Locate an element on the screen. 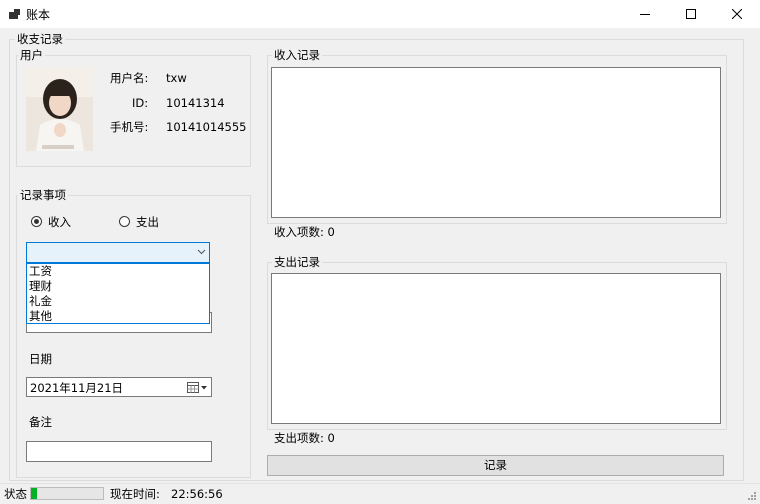 The height and width of the screenshot is (504, 760). category-option-gift-money: 礼金 is located at coordinates (40, 301).